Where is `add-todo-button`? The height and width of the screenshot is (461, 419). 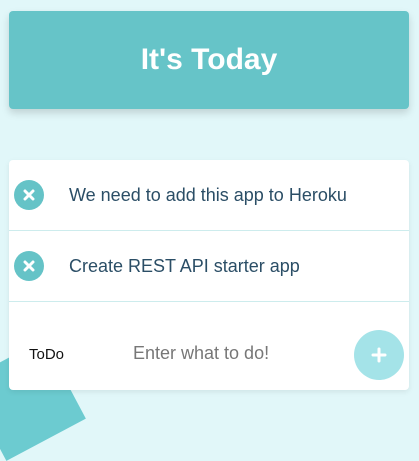
add-todo-button is located at coordinates (379, 355).